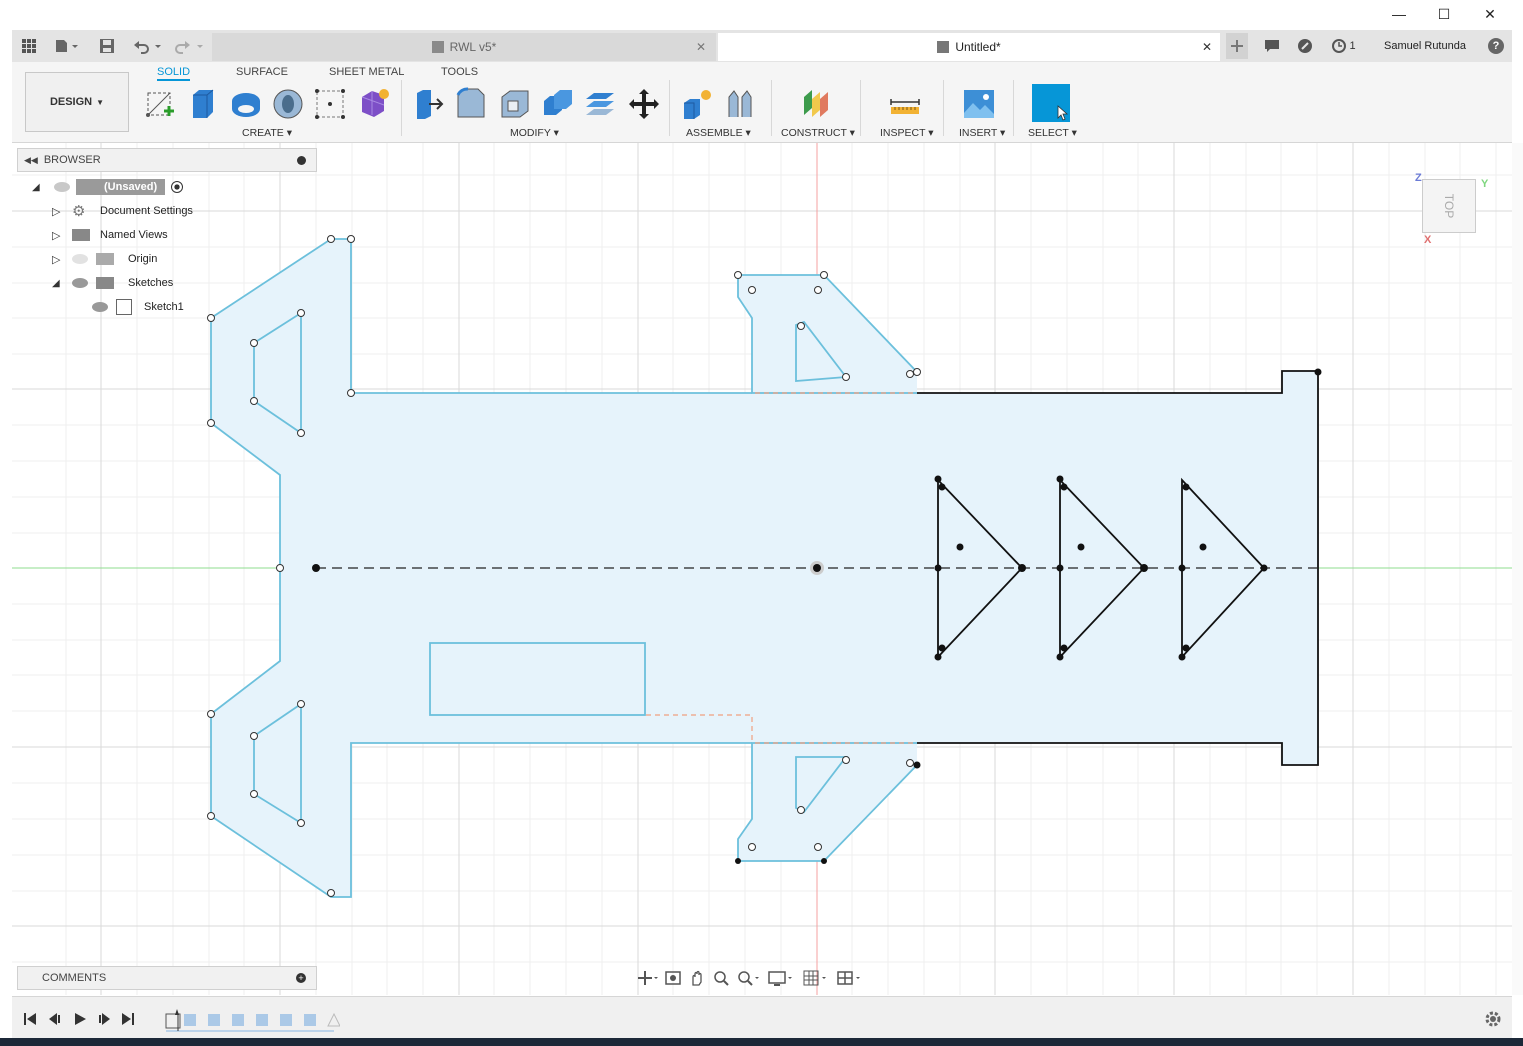 The height and width of the screenshot is (1046, 1523). I want to click on create-form-icon, so click(374, 104).